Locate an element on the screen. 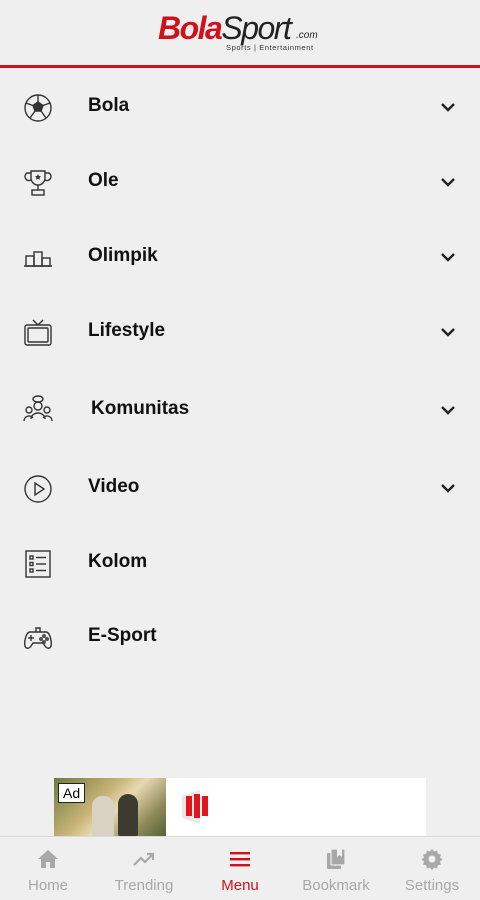  nav-label: Home is located at coordinates (47, 885).